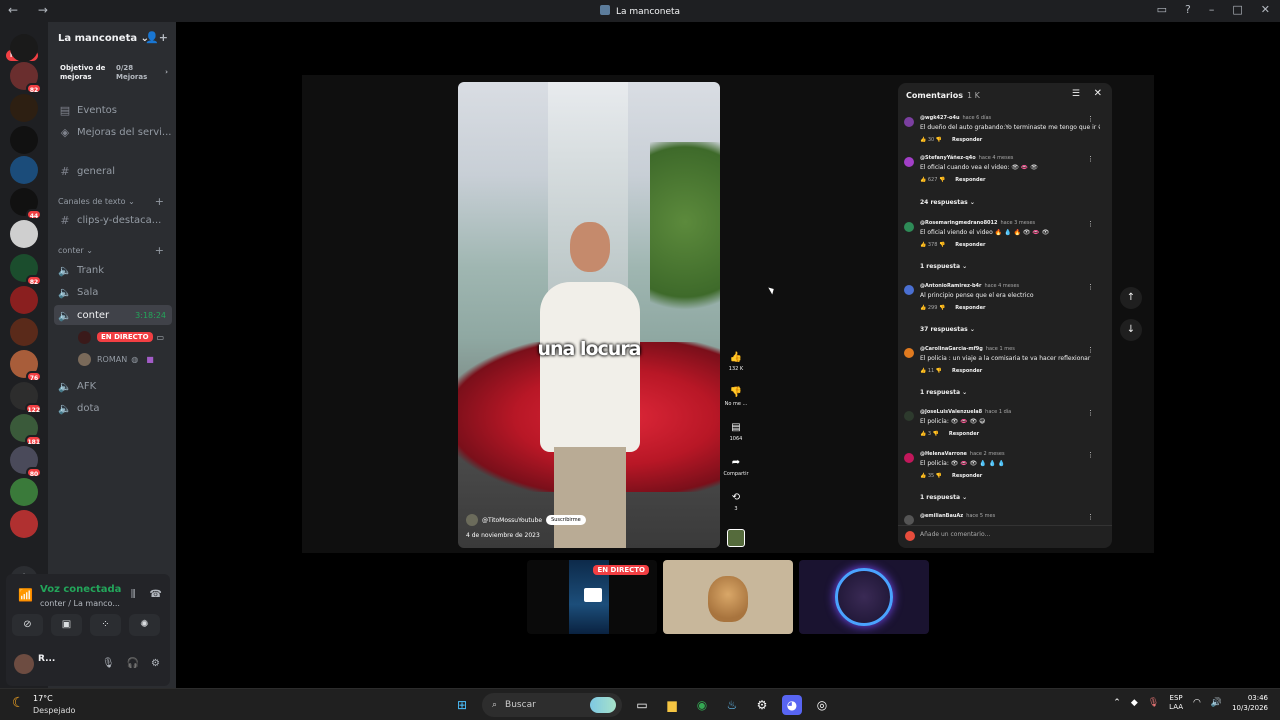 This screenshot has width=1280, height=720. I want to click on remix-button: ⟲ 3, so click(736, 507).